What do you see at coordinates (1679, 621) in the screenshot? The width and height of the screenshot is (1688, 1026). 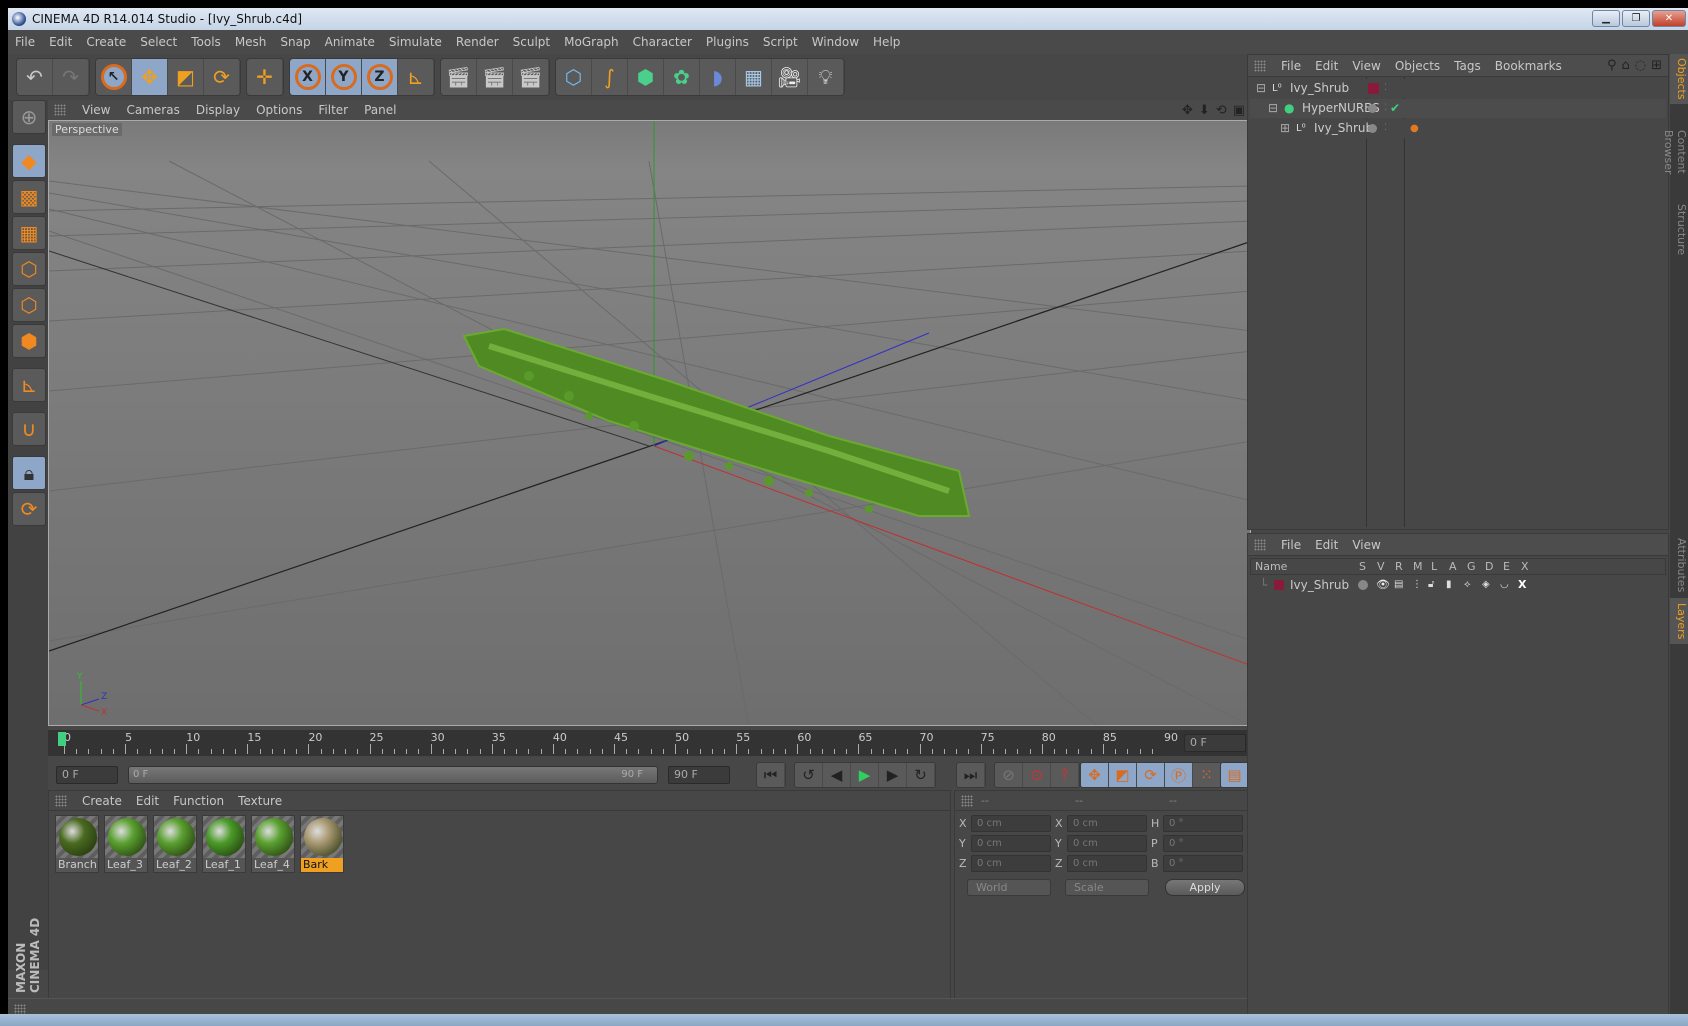 I see `tab-layers: Layers` at bounding box center [1679, 621].